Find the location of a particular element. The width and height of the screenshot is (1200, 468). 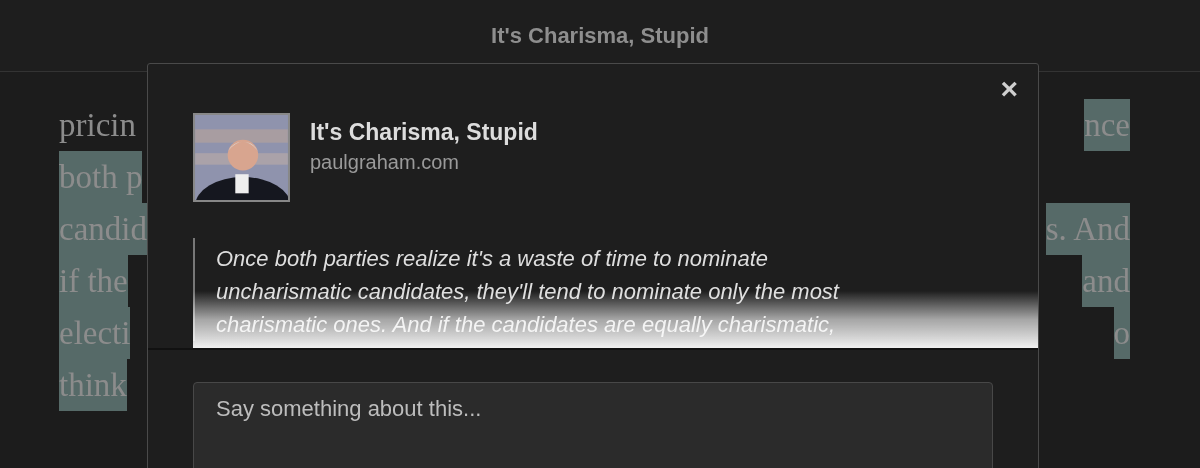

link-title: It's Charisma, Stupid is located at coordinates (424, 132).